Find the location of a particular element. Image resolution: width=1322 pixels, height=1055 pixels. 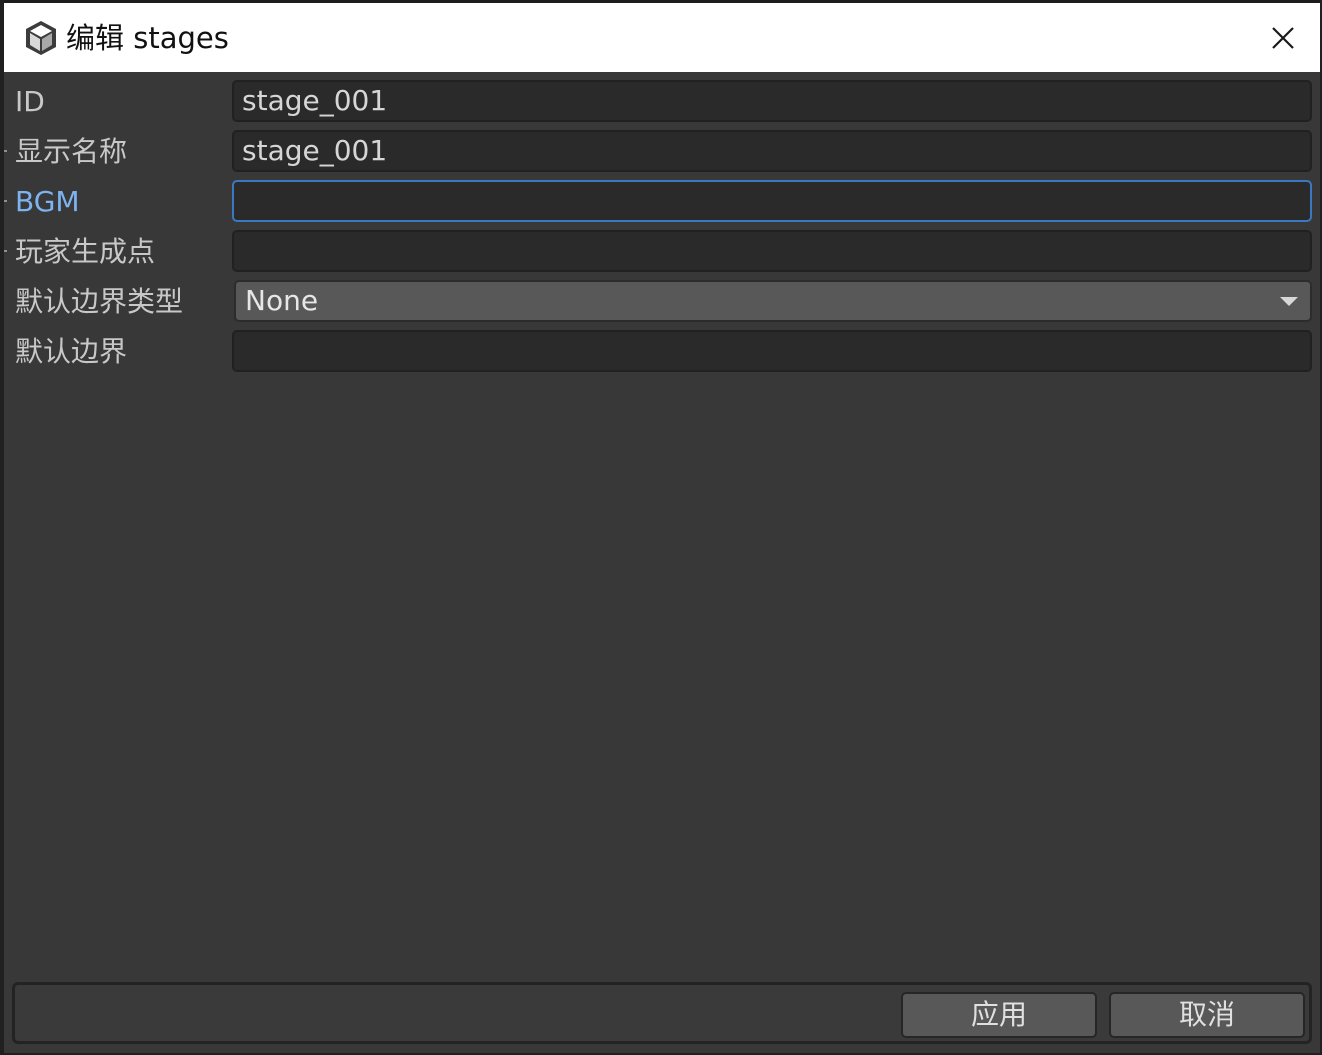

cancel-button: 取消 is located at coordinates (1207, 1015).